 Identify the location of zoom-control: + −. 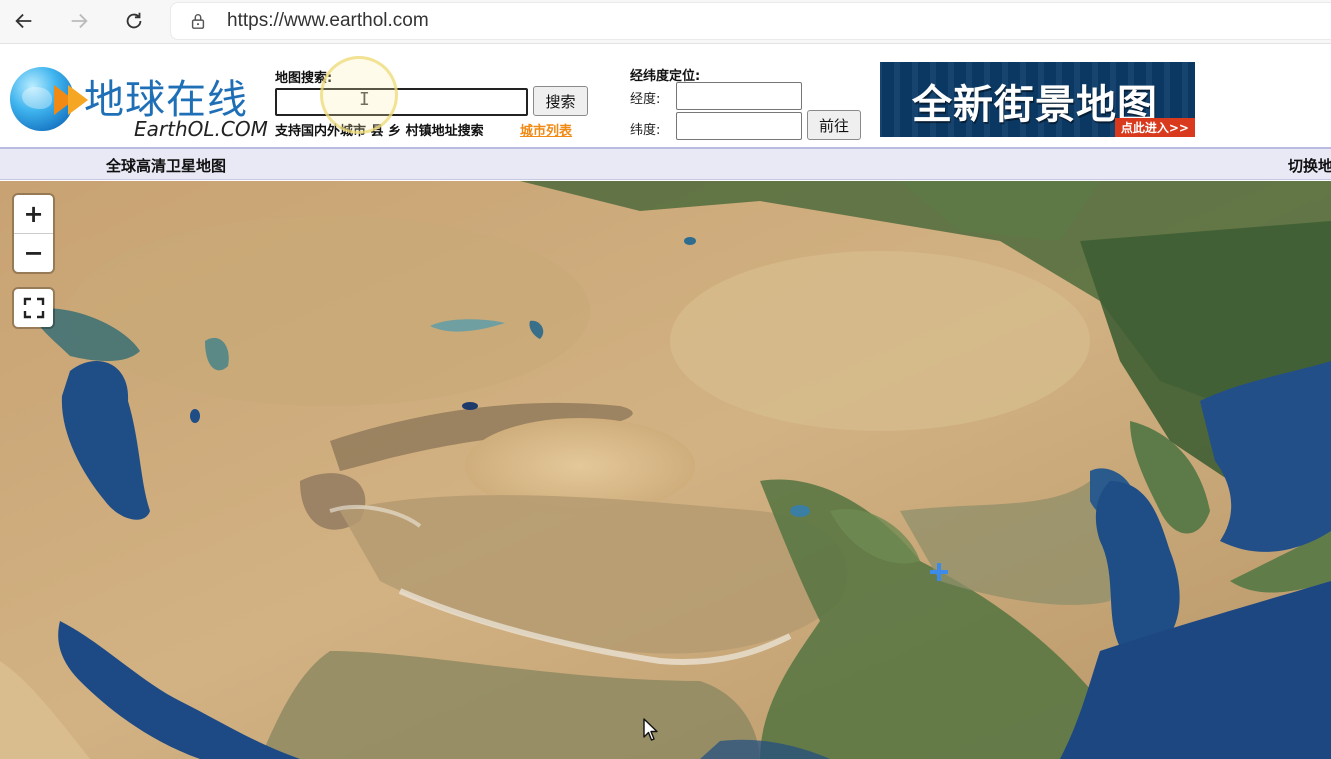
(33, 233).